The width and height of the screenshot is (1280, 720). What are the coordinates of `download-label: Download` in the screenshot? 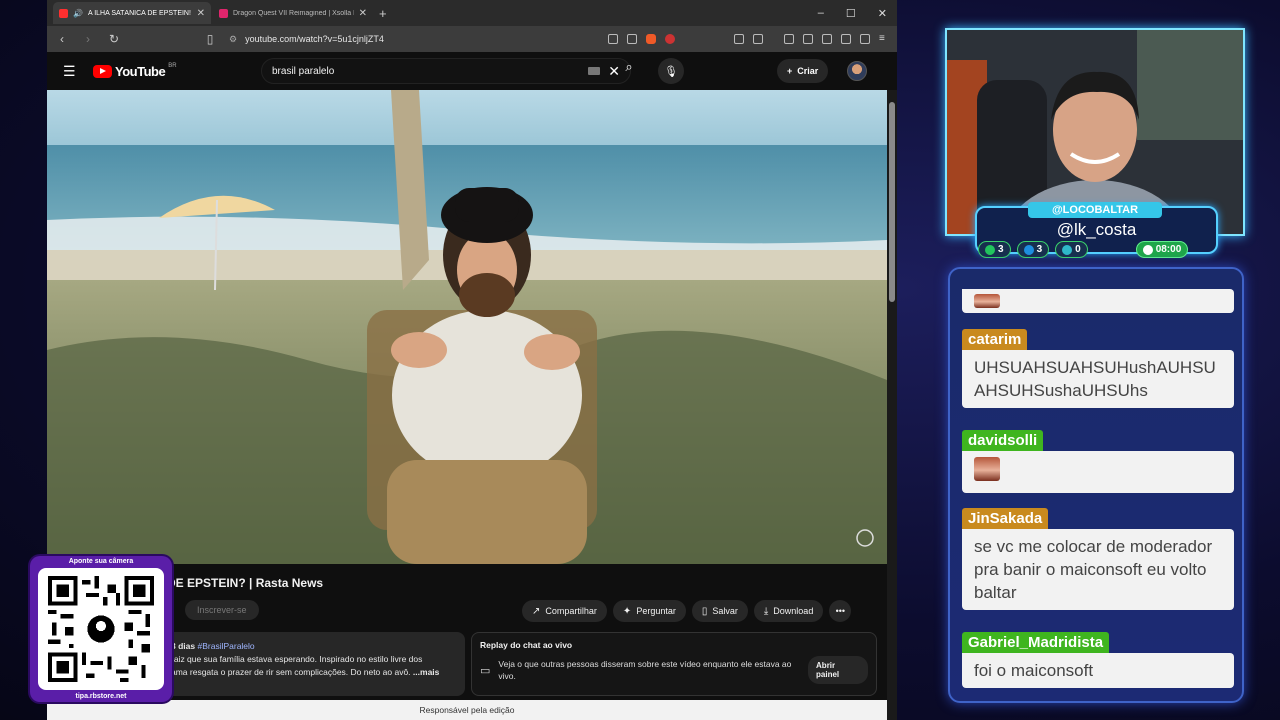 It's located at (793, 611).